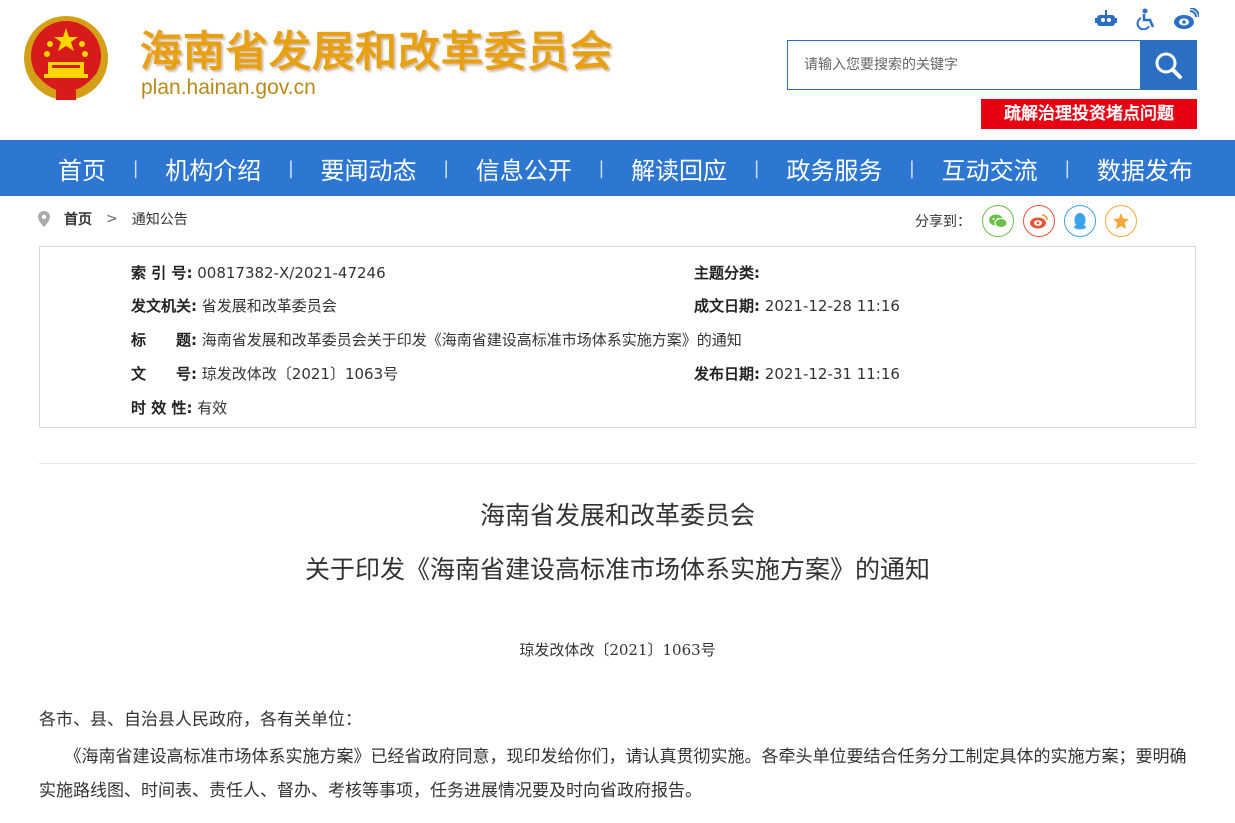 The height and width of the screenshot is (823, 1235). I want to click on star-icon, so click(1121, 221).